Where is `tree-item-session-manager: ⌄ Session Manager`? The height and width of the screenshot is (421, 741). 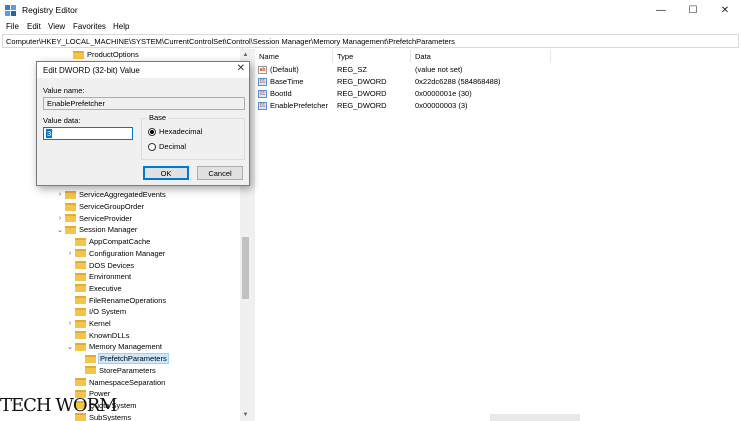
tree-item-session-manager: ⌄ Session Manager is located at coordinates (96, 230).